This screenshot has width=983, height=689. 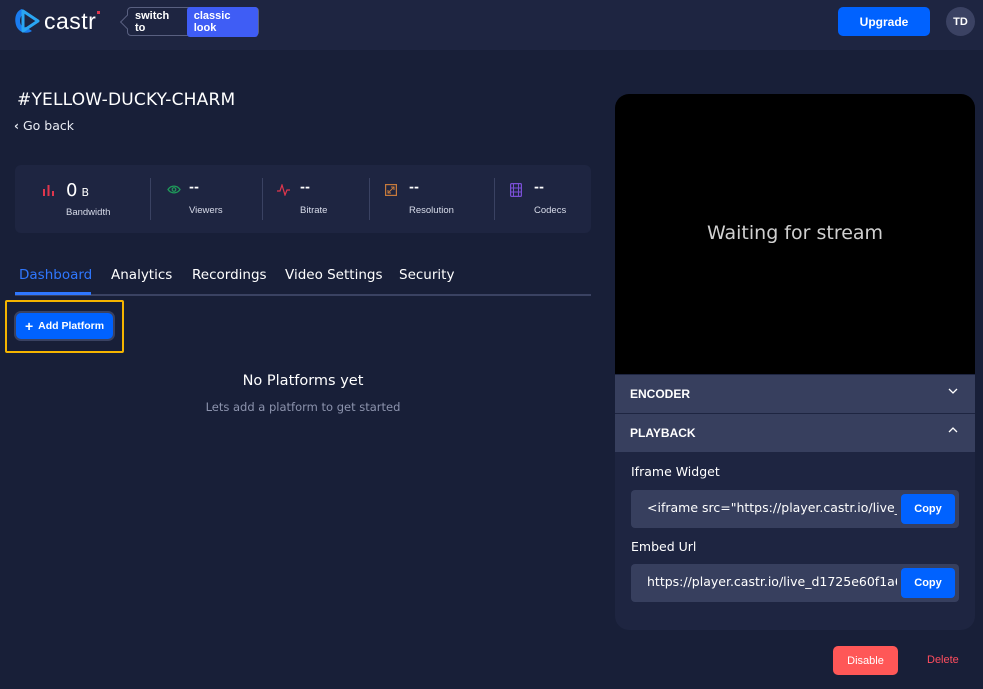 I want to click on chevron-down-icon, so click(x=953, y=391).